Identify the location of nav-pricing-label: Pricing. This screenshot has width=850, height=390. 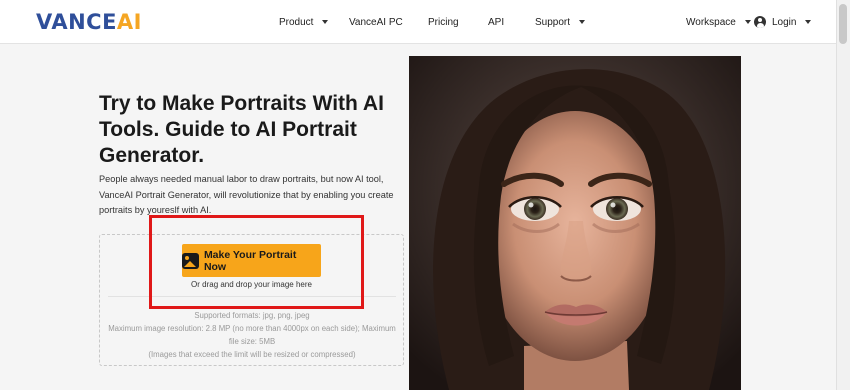
(443, 22).